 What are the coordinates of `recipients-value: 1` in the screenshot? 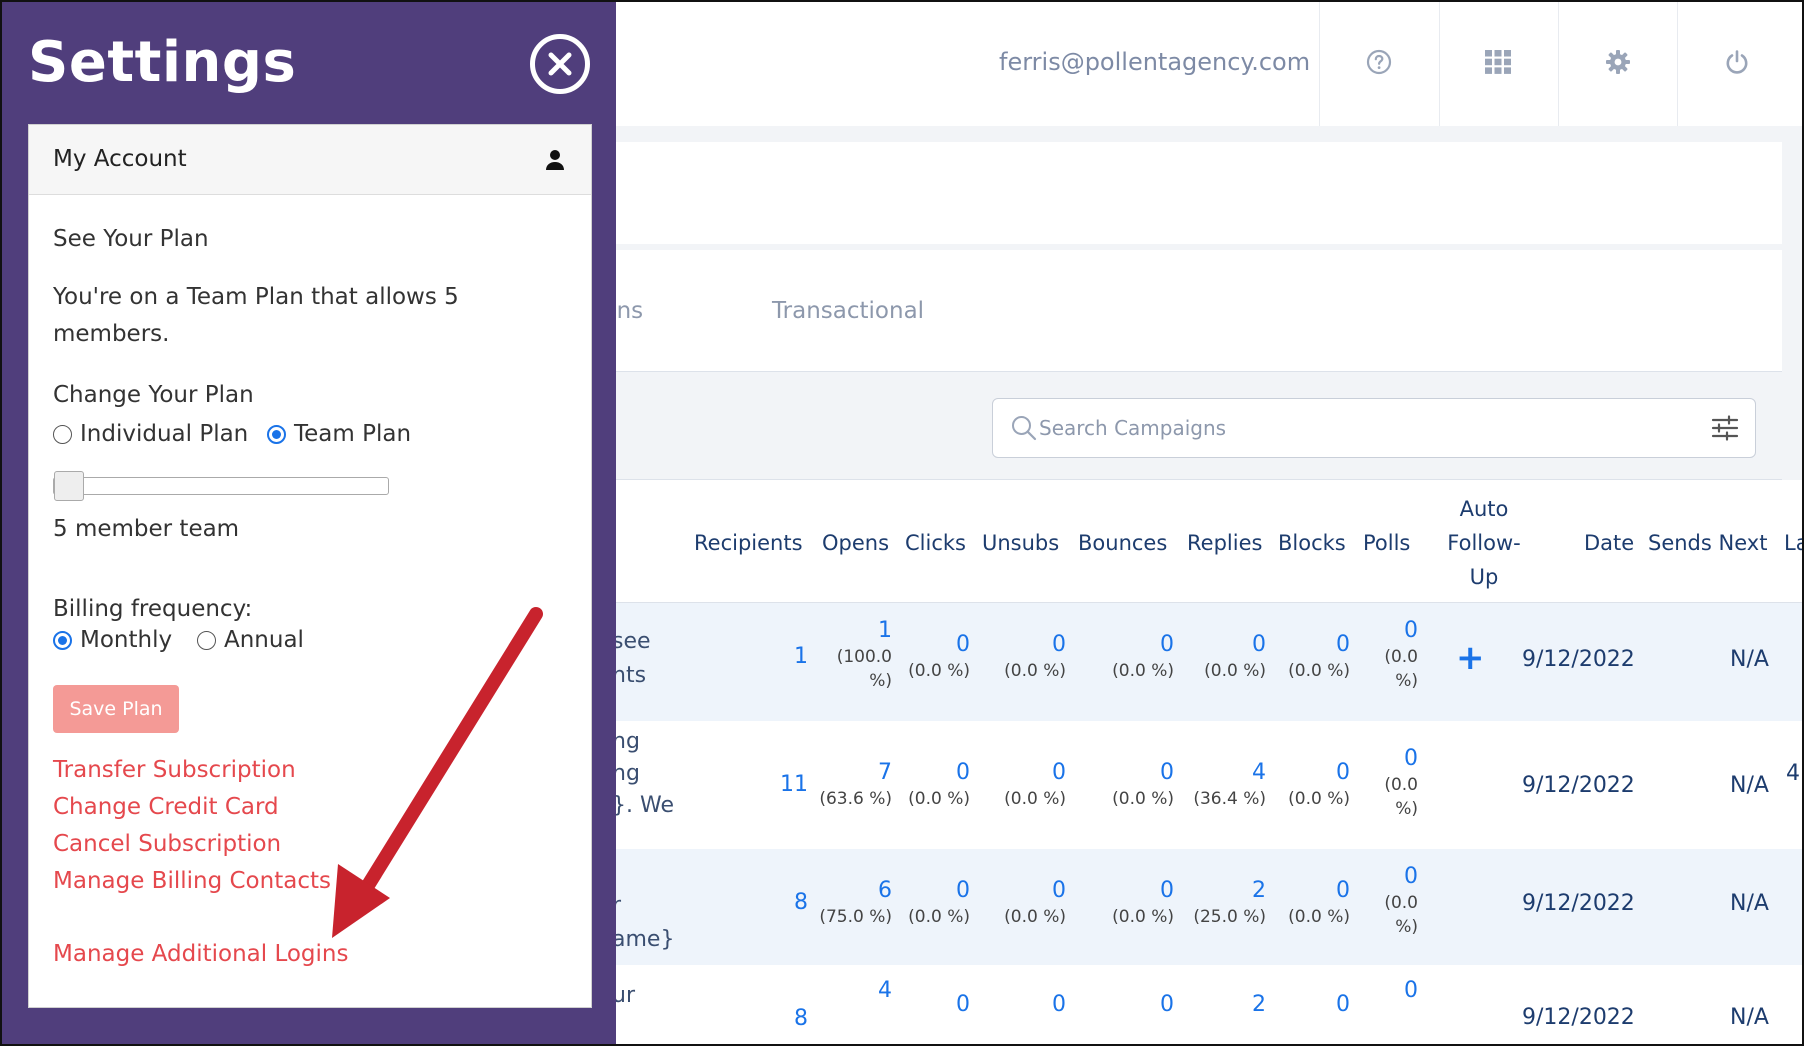 It's located at (765, 657).